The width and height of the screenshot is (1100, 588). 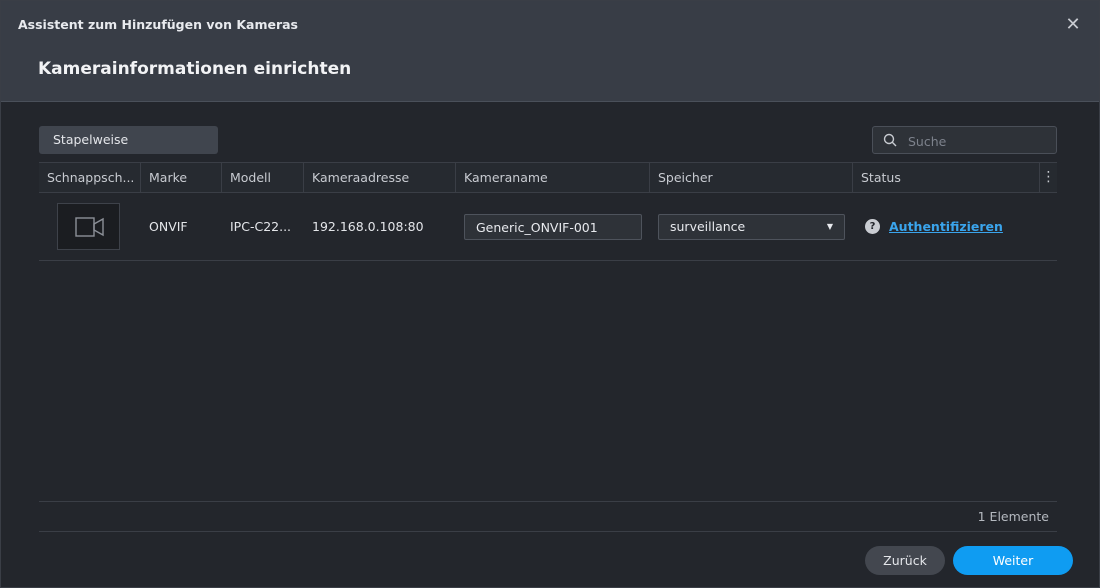 What do you see at coordinates (1013, 560) in the screenshot?
I see `next-button: Weiter` at bounding box center [1013, 560].